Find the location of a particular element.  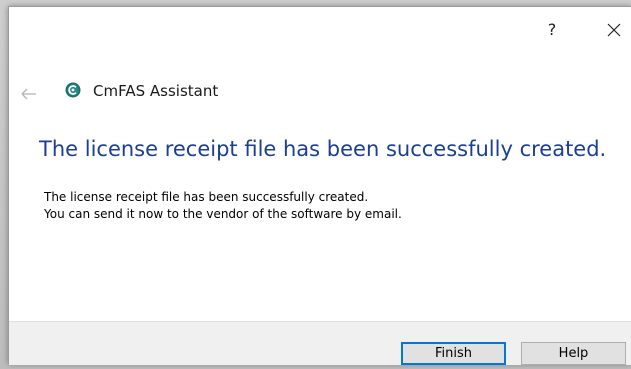

close-button is located at coordinates (614, 30).